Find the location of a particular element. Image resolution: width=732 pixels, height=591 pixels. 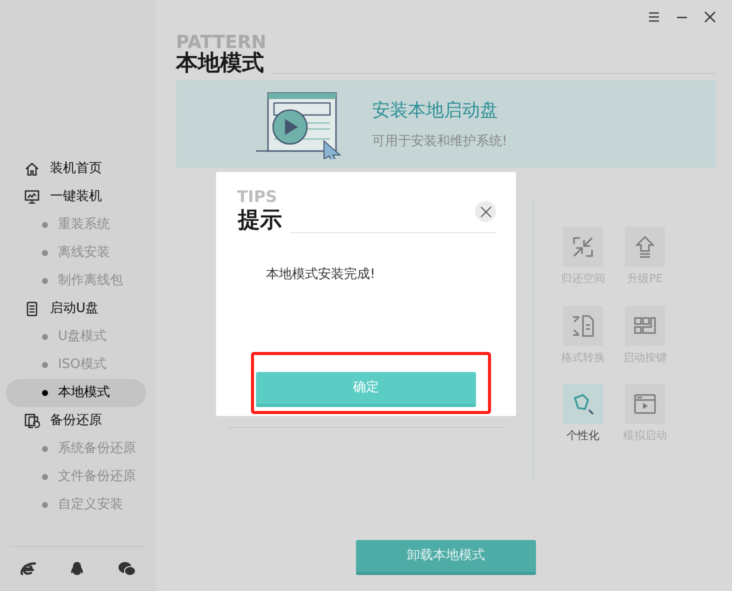

monitor-icon is located at coordinates (32, 197).